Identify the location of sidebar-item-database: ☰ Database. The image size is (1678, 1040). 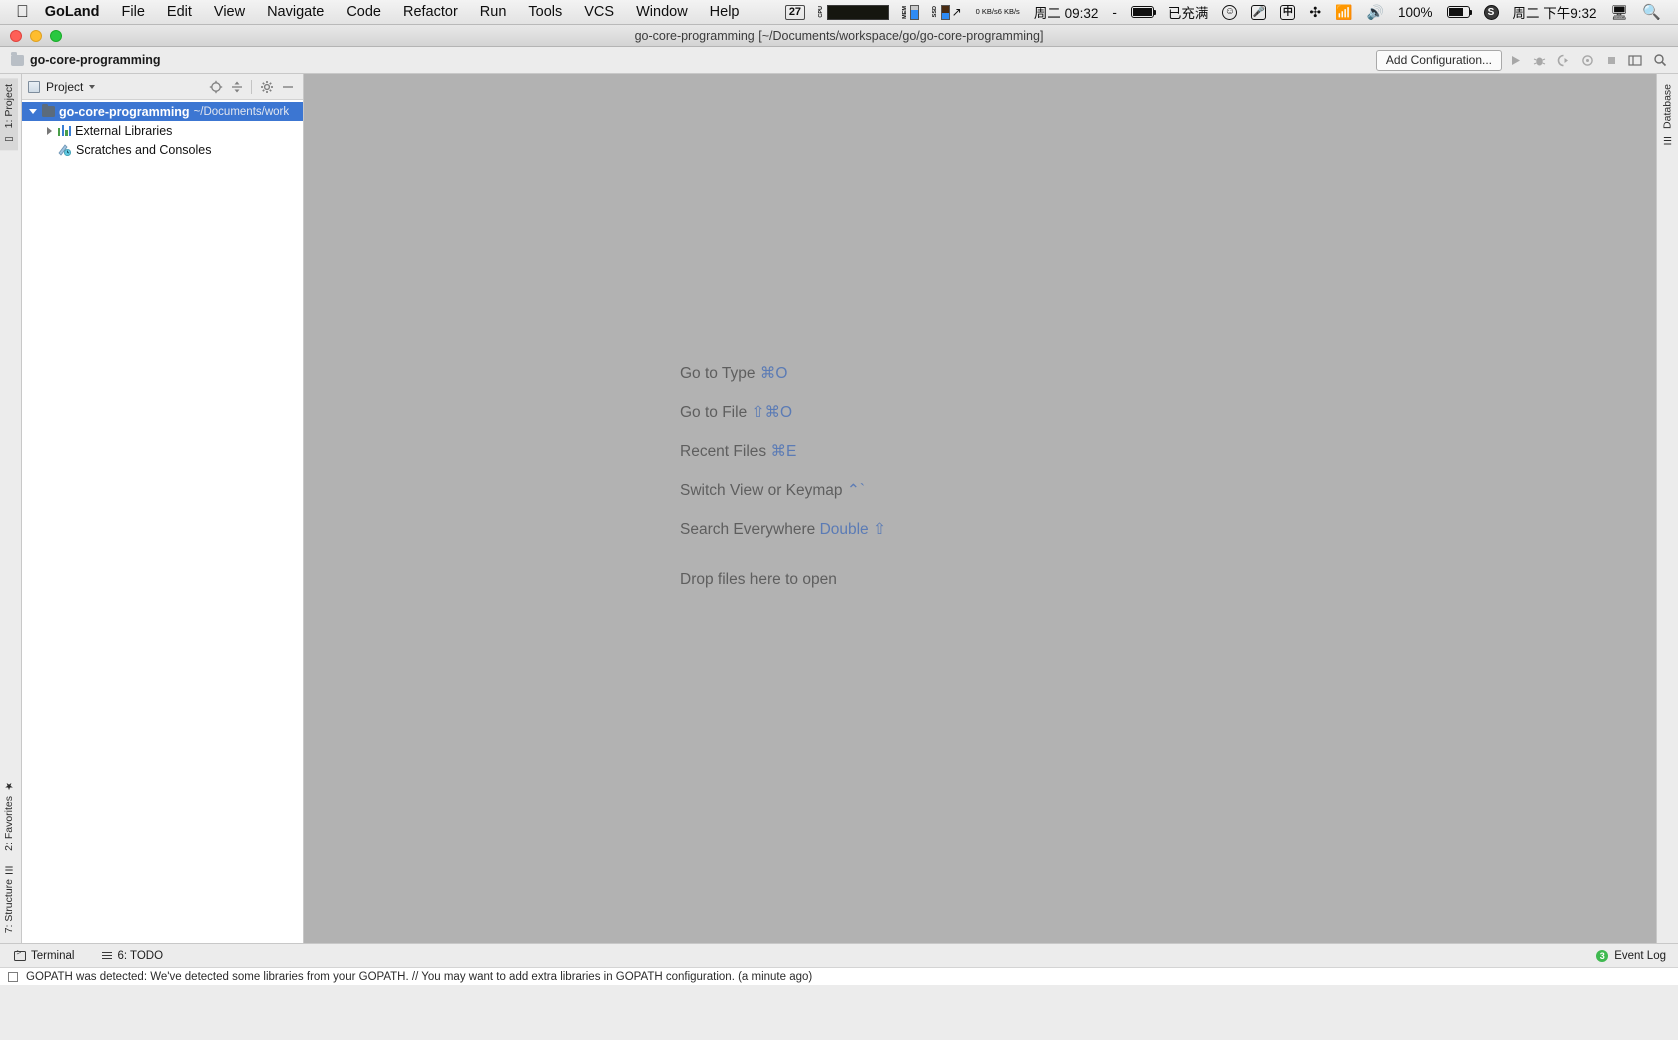
(1667, 114).